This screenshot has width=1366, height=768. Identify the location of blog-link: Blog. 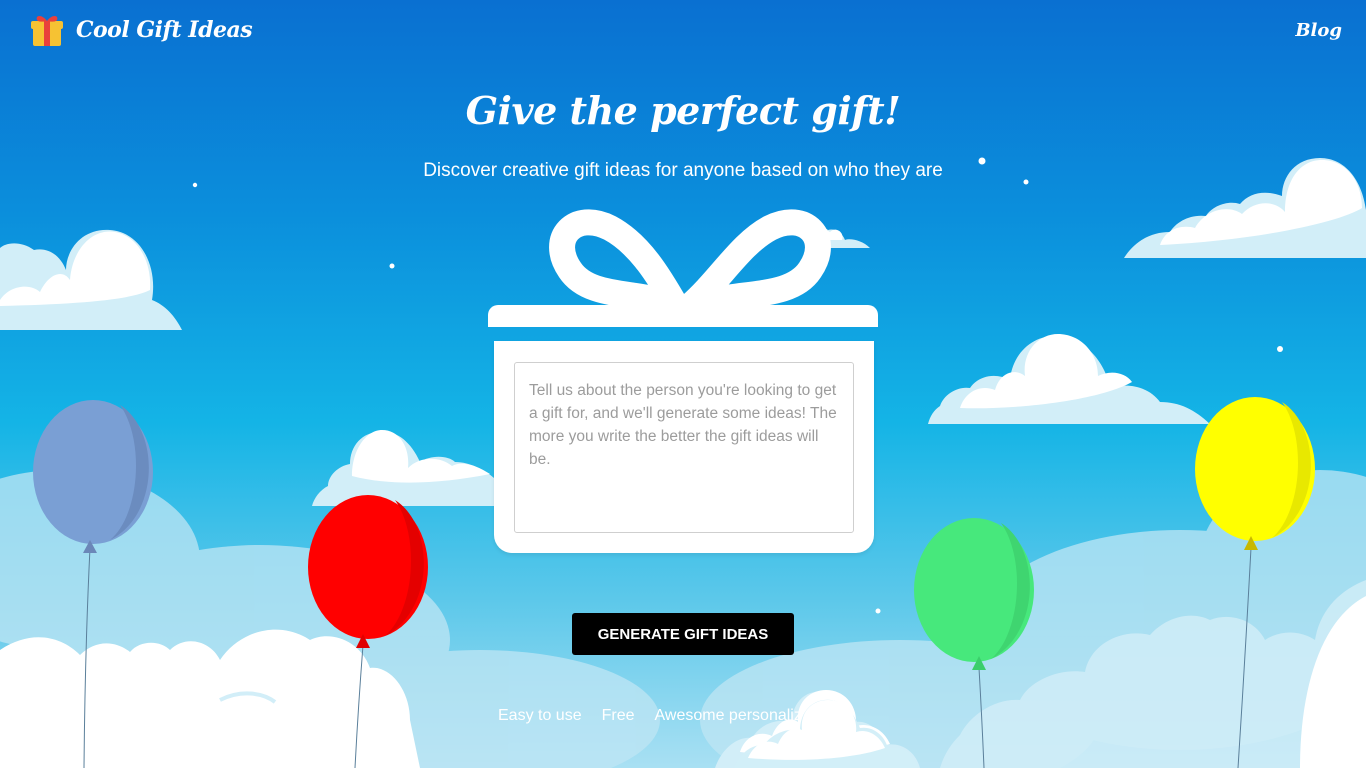
(1318, 30).